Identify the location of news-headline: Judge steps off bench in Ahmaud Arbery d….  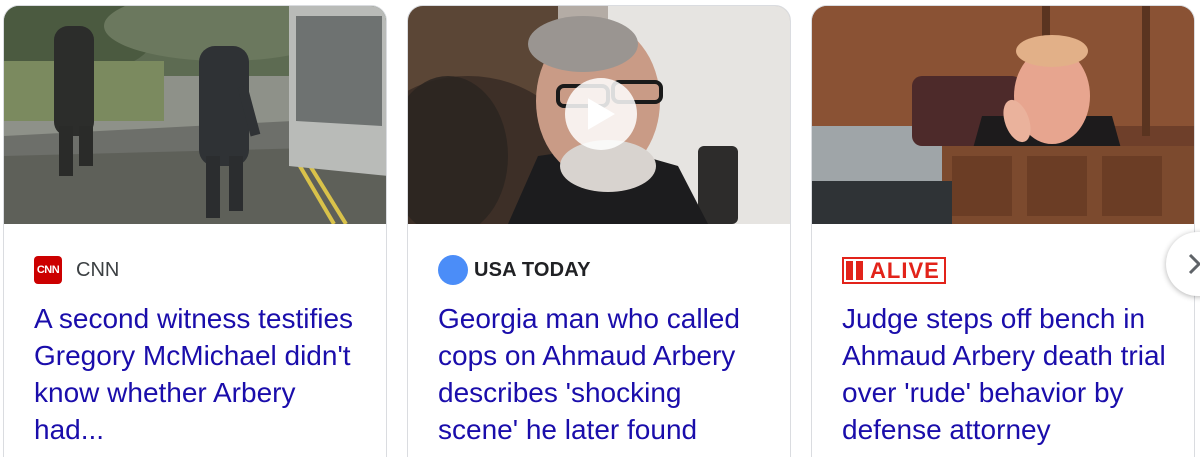
(1006, 374).